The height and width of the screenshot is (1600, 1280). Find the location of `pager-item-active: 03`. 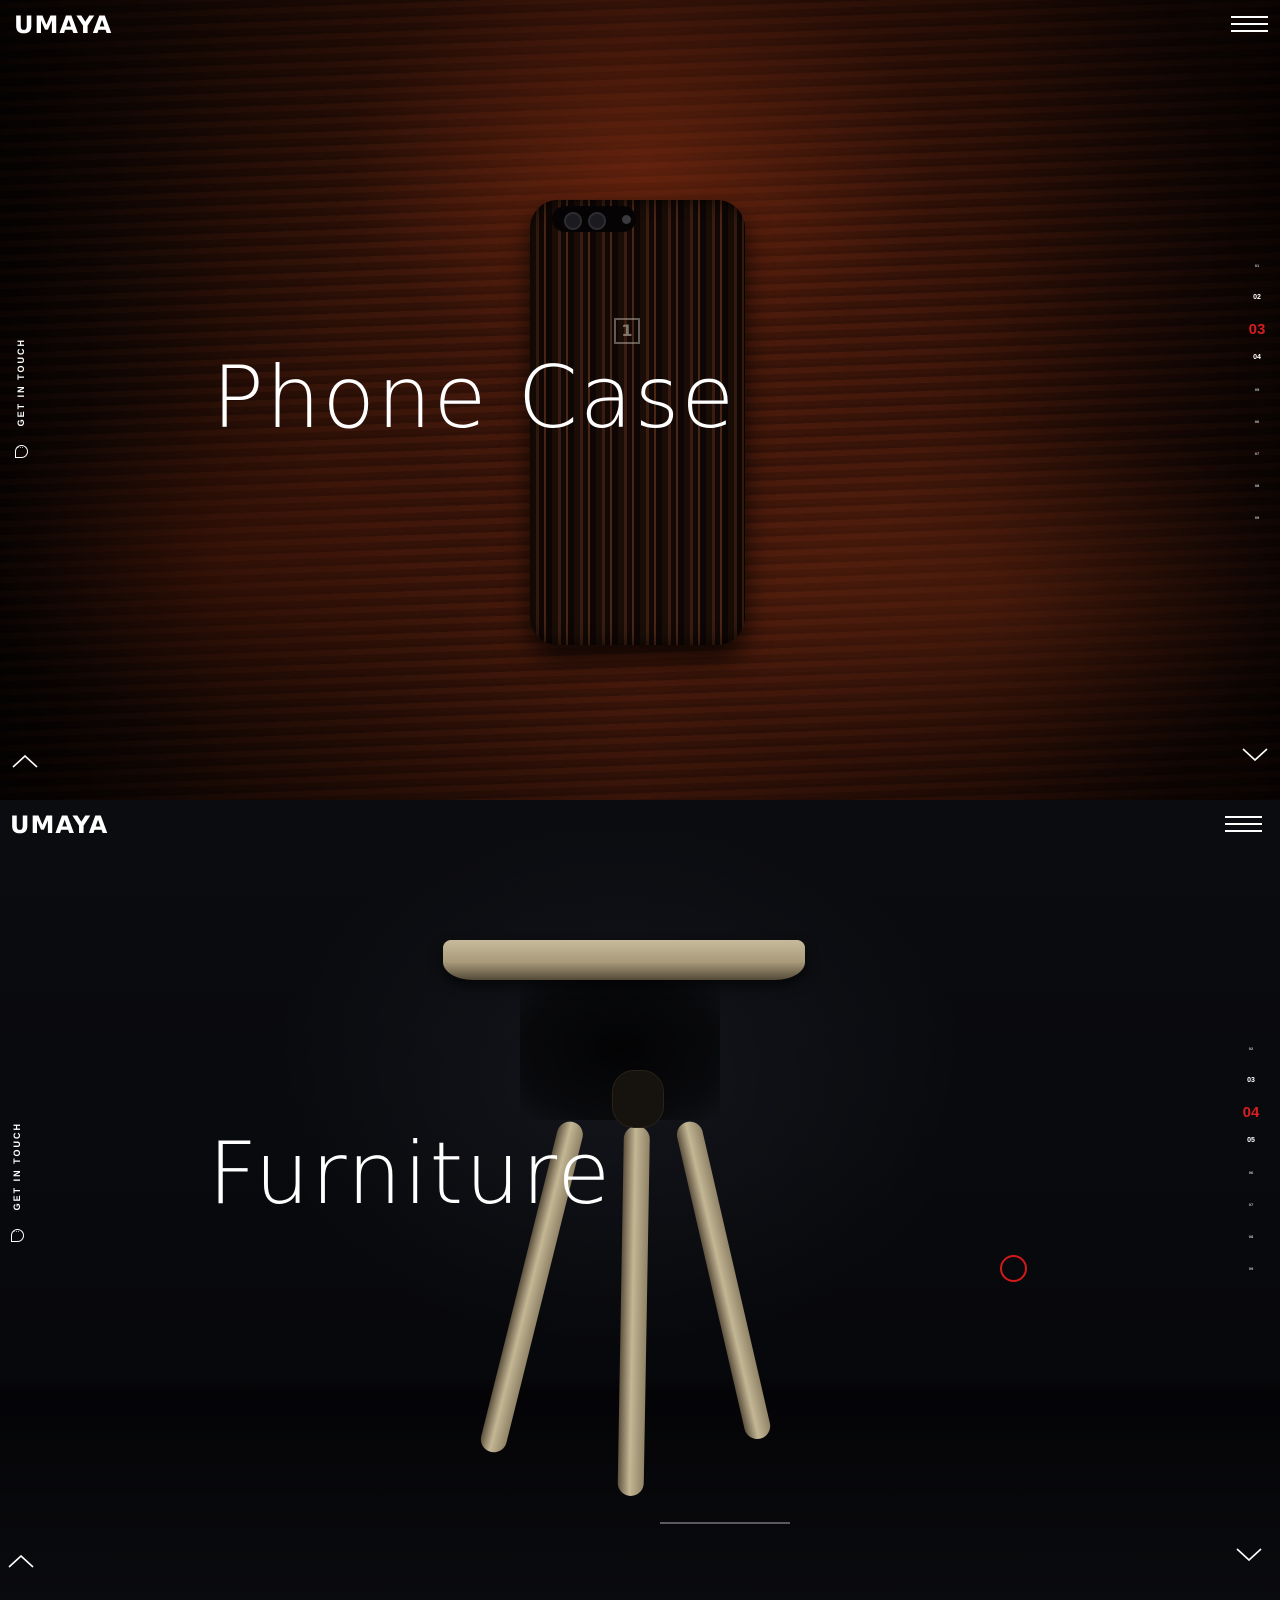

pager-item-active: 03 is located at coordinates (1257, 338).